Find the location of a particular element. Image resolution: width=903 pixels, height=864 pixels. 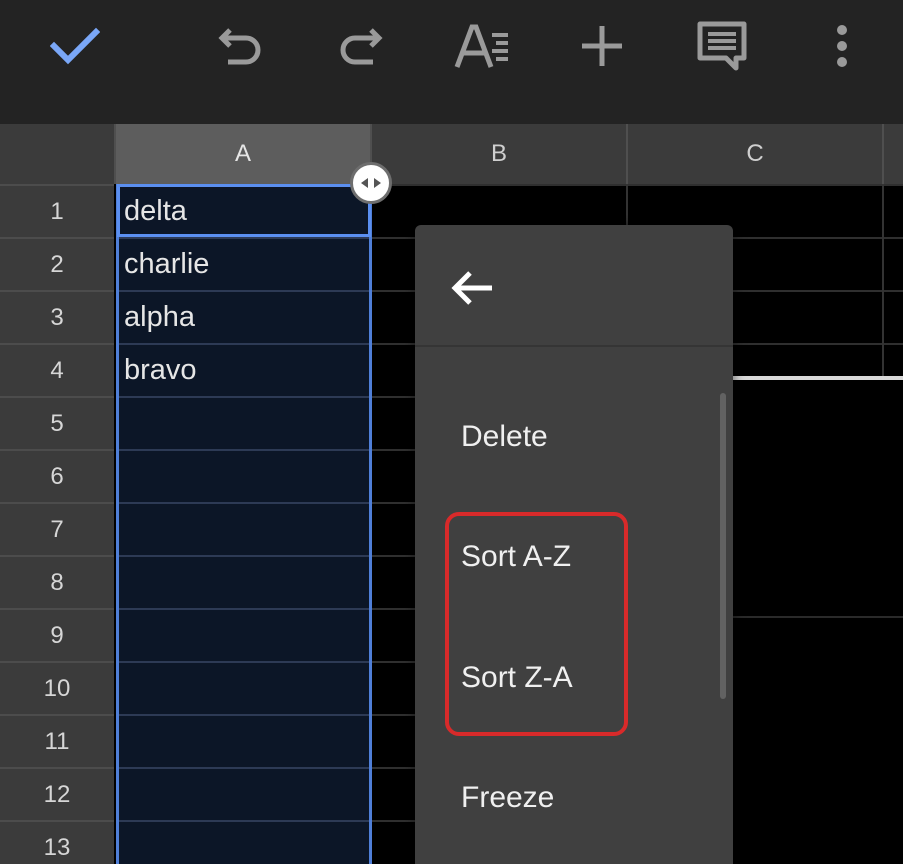

menu-item-sort-z-a: Sort Z-A is located at coordinates (517, 678).